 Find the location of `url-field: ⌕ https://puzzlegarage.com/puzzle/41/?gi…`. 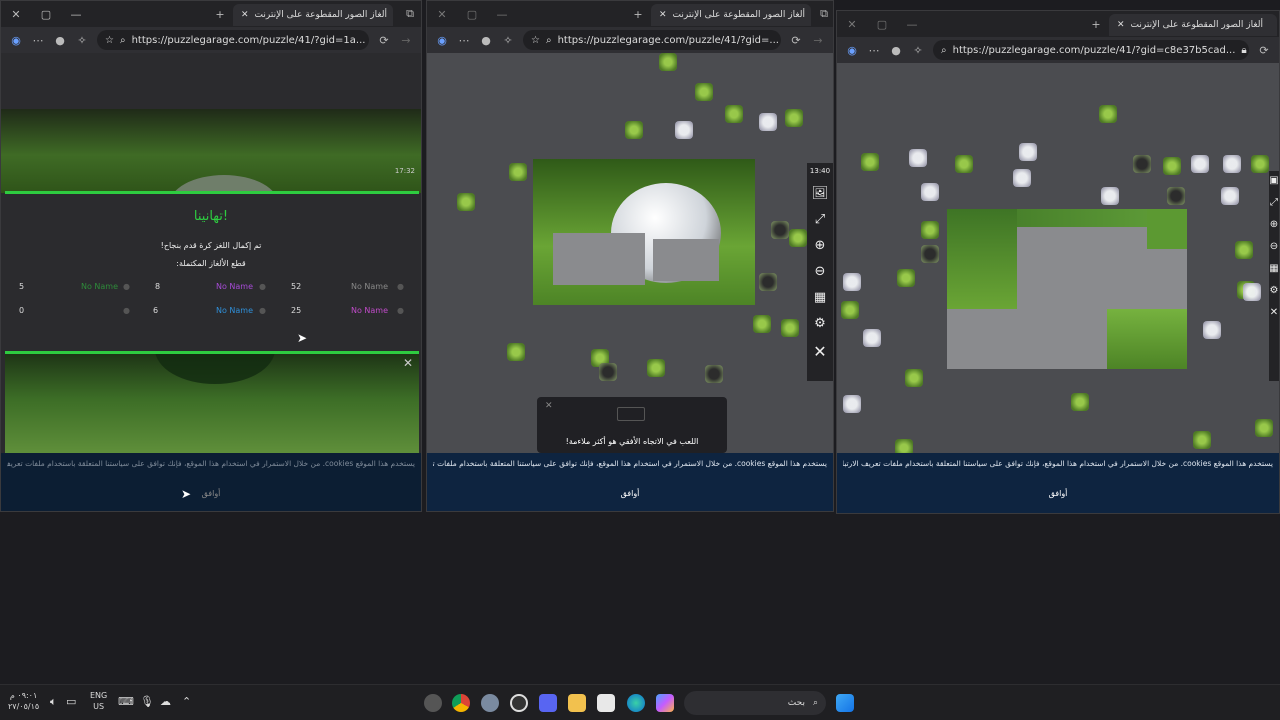

url-field: ⌕ https://puzzlegarage.com/puzzle/41/?gi… is located at coordinates (1091, 50).